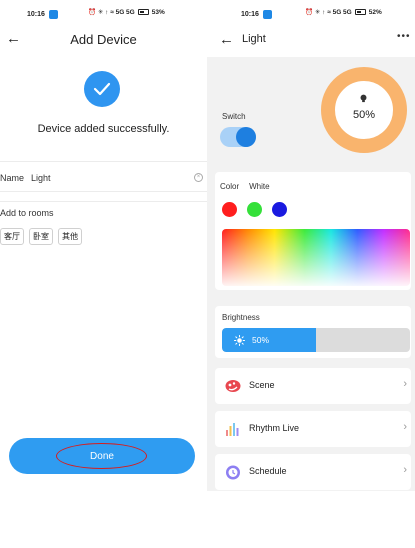 Image resolution: width=415 pixels, height=548 pixels. Describe the element at coordinates (316, 257) in the screenshot. I see `color-spectrum-picker` at that location.